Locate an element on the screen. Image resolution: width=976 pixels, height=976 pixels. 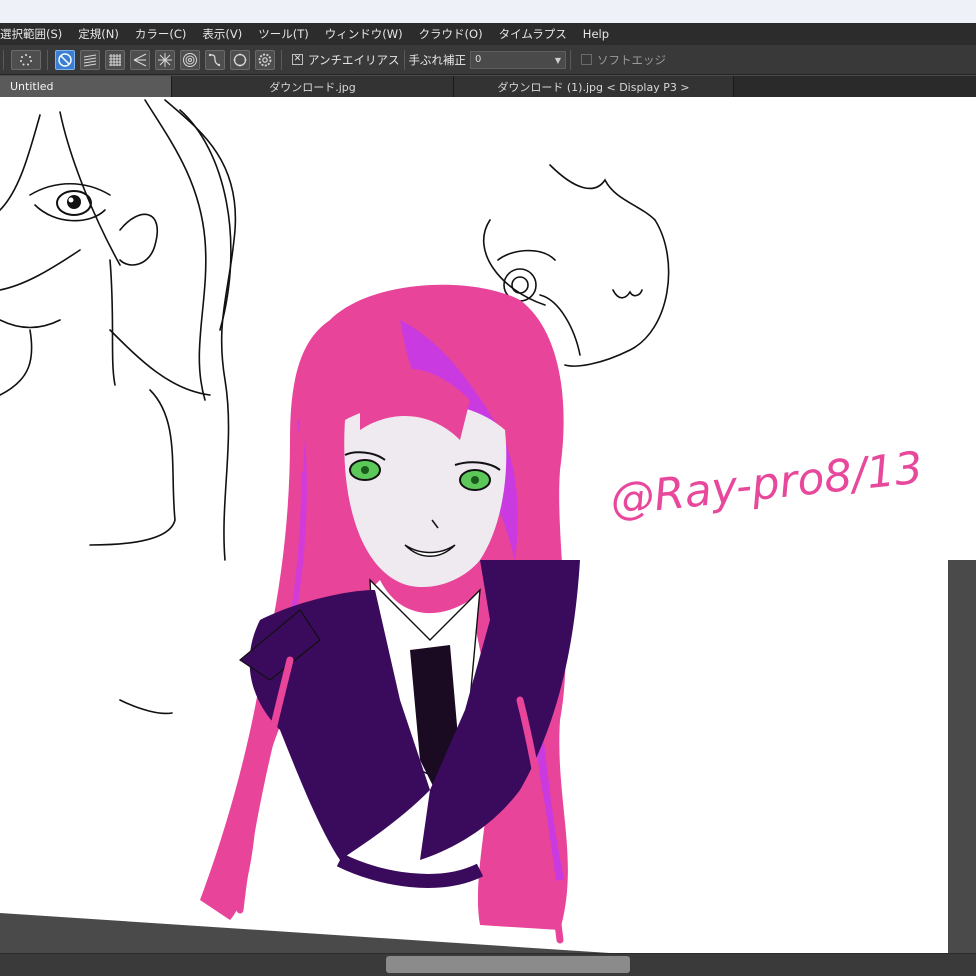
menu-ruler: 定規(N) is located at coordinates (98, 34).